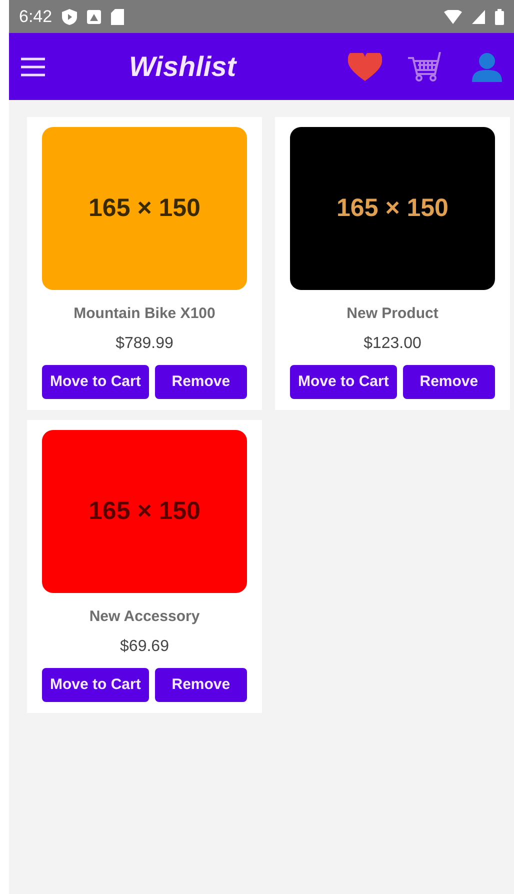  Describe the element at coordinates (144, 617) in the screenshot. I see `product-name: New Accessory` at that location.